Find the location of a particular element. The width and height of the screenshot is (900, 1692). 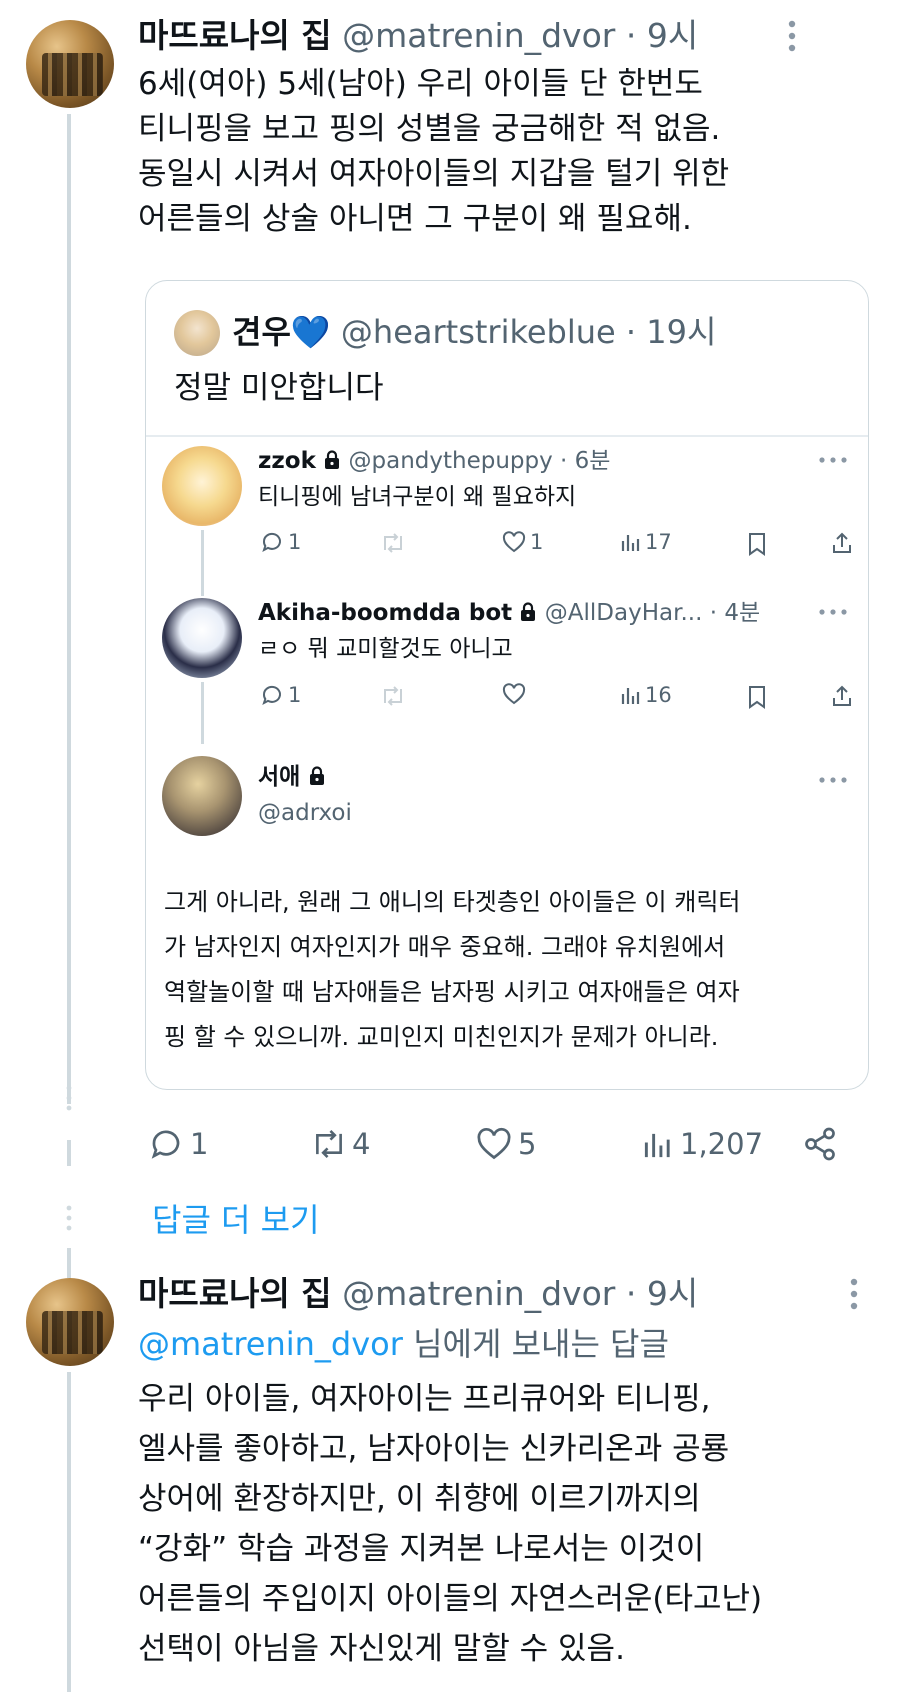

reply-to-handle: @matrenin_dvor is located at coordinates (270, 1344).